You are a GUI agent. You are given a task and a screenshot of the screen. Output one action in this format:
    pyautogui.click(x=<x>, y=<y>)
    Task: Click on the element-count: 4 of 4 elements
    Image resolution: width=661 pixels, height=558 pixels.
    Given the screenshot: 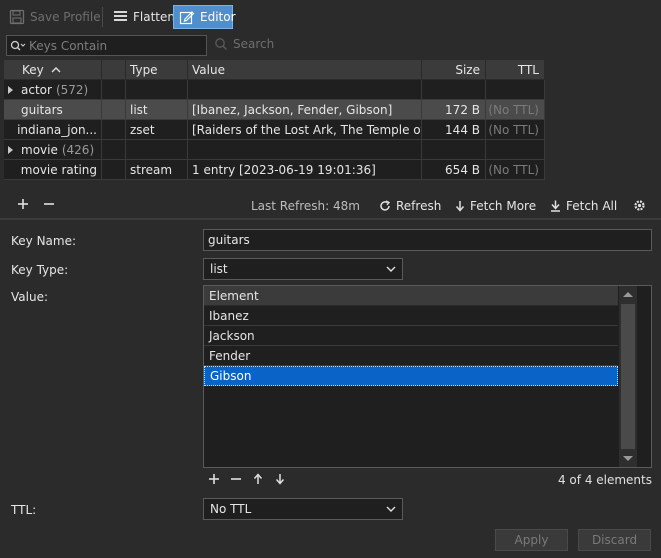 What is the action you would take?
    pyautogui.click(x=604, y=480)
    